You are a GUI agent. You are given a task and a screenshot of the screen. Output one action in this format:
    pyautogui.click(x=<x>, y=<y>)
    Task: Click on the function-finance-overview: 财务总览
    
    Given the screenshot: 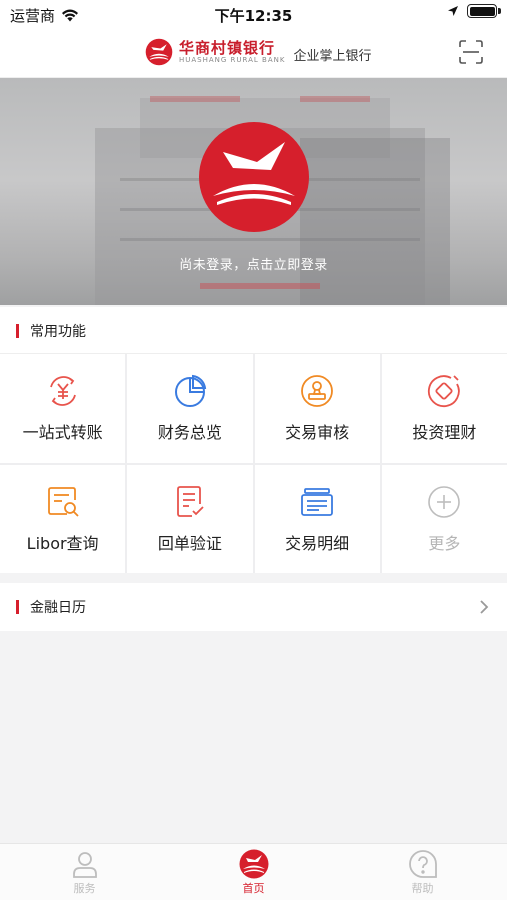 What is the action you would take?
    pyautogui.click(x=190, y=408)
    